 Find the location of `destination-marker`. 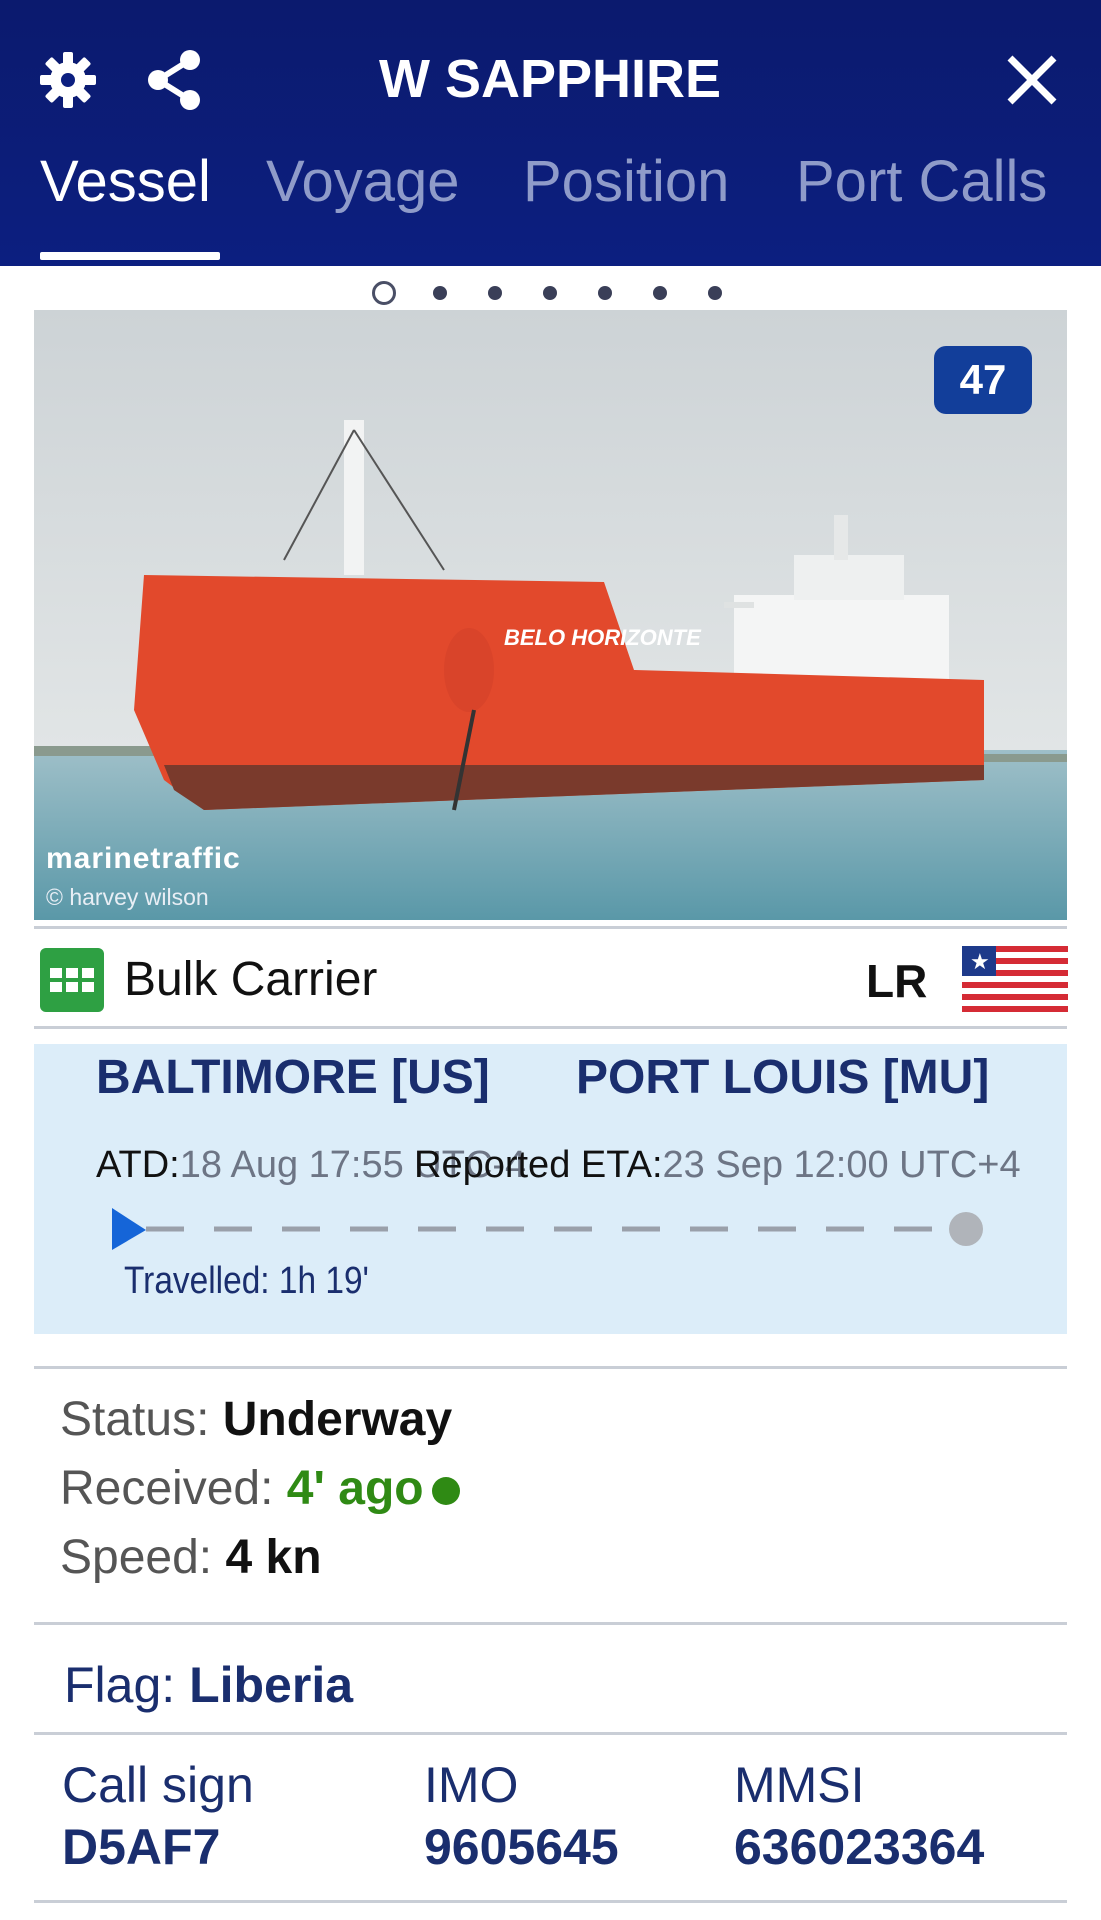

destination-marker is located at coordinates (966, 1229).